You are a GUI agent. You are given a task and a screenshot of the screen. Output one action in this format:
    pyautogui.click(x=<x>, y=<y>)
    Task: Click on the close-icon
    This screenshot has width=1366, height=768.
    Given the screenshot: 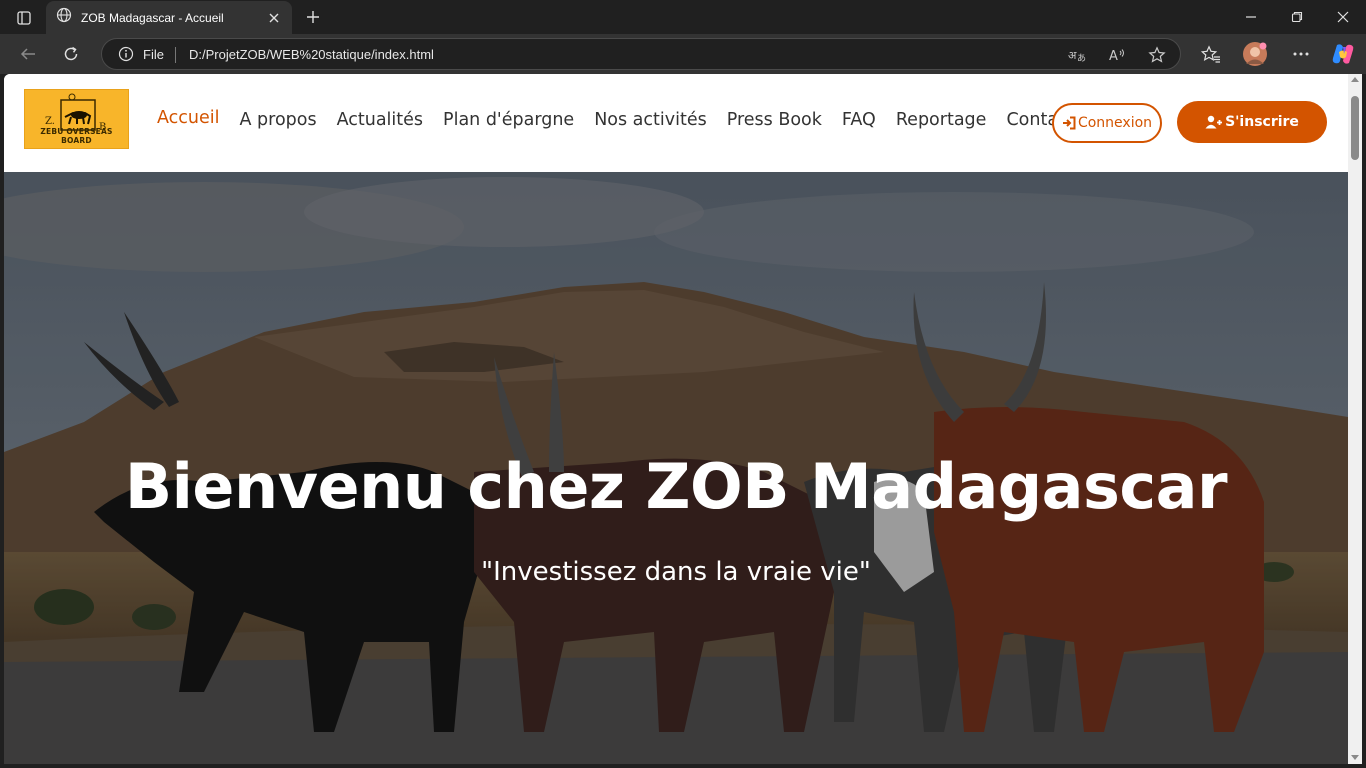 What is the action you would take?
    pyautogui.click(x=274, y=18)
    